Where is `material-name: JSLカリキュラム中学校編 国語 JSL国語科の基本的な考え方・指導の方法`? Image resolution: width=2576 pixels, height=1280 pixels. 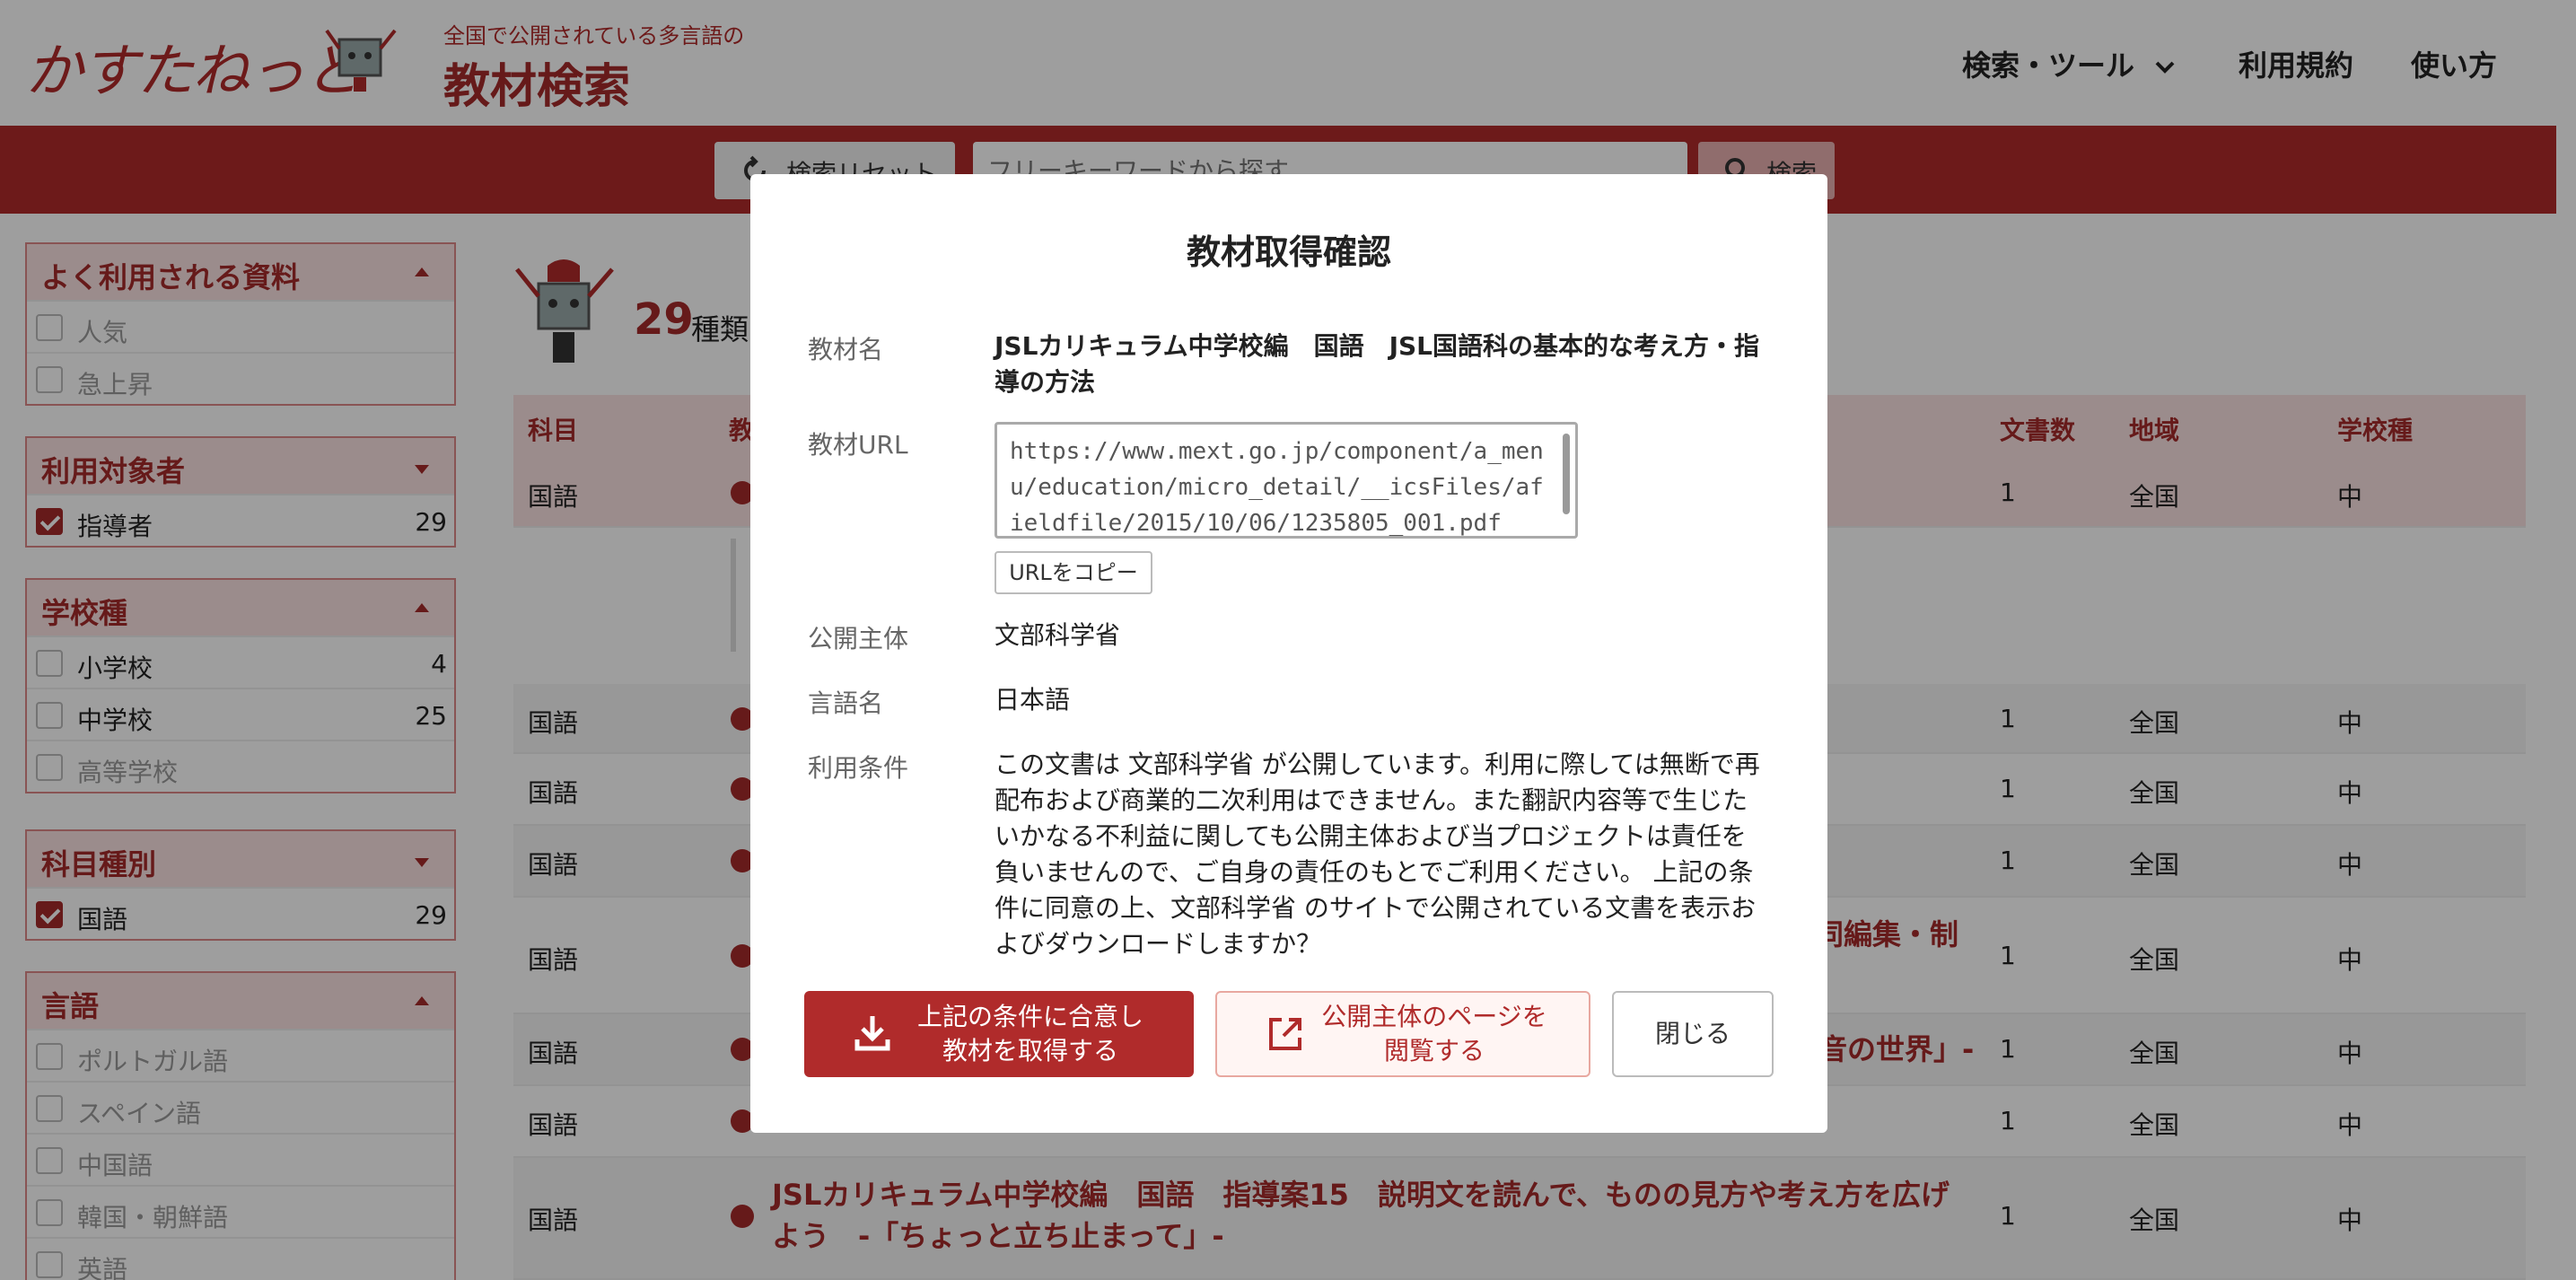 material-name: JSLカリキュラム中学校編 国語 JSL国語科の基本的な考え方・指導の方法 is located at coordinates (1377, 364).